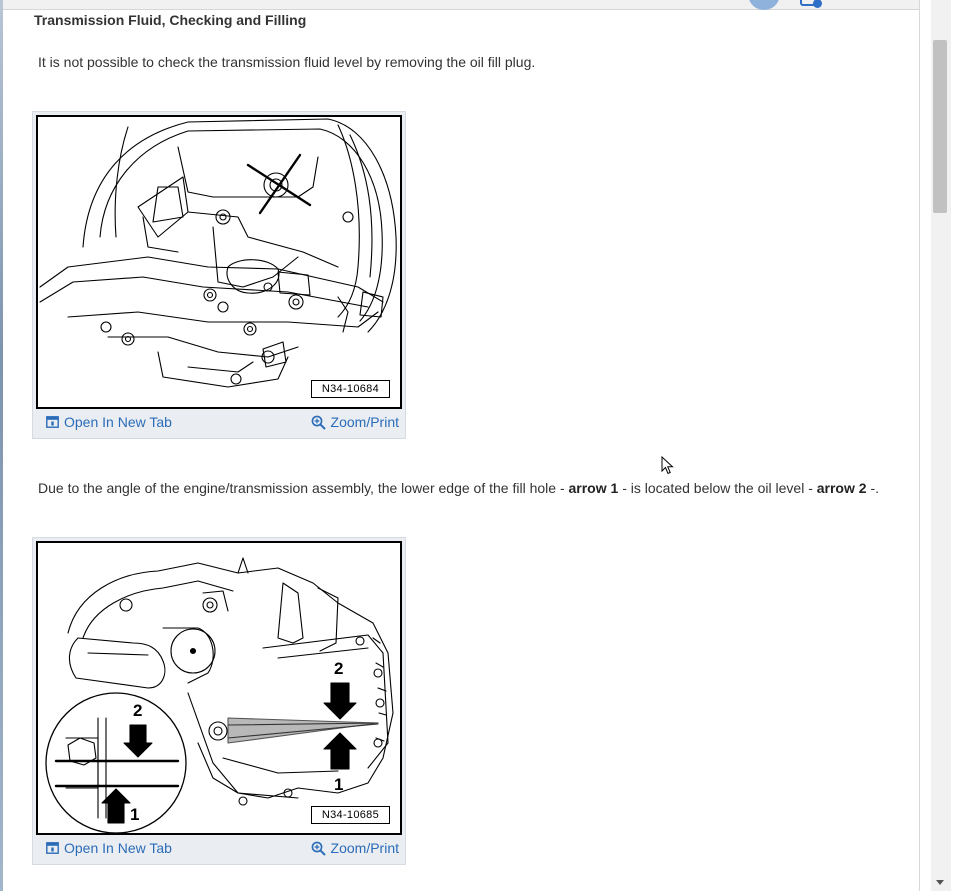  I want to click on page-title: Transmission Fluid, Checking and Filling, so click(170, 20).